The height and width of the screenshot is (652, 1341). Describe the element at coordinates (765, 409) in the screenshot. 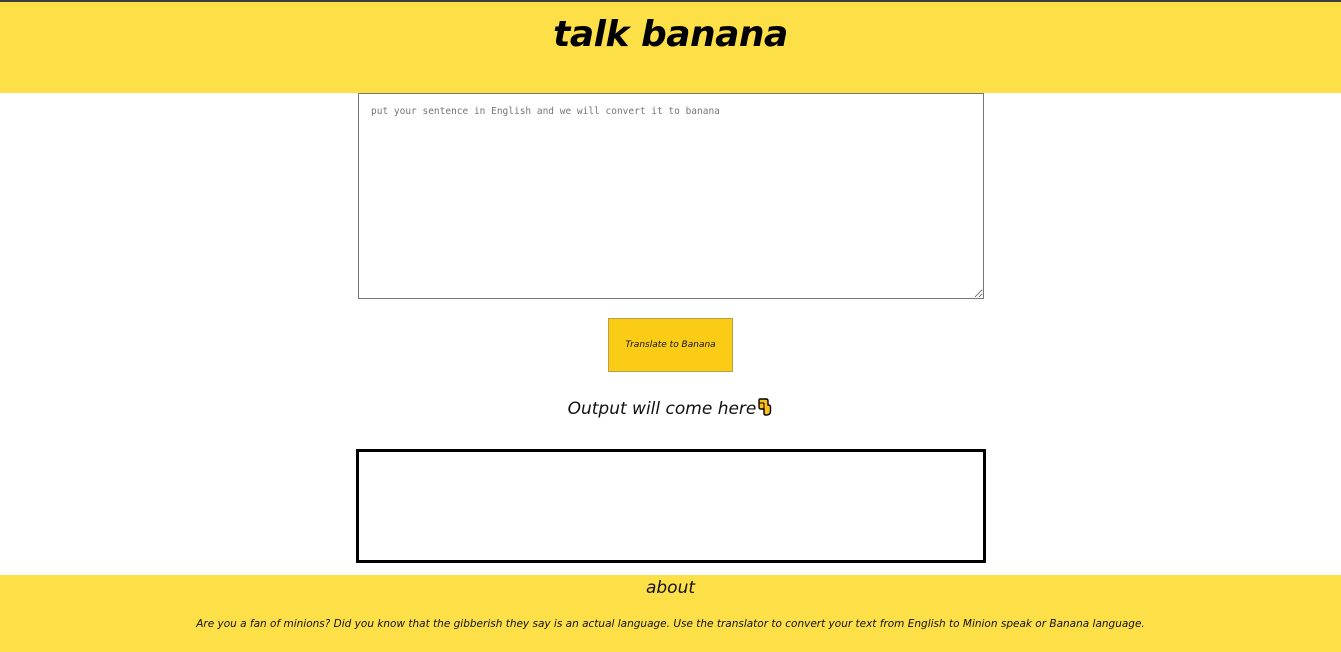

I see `pointing-down-hand-icon` at that location.